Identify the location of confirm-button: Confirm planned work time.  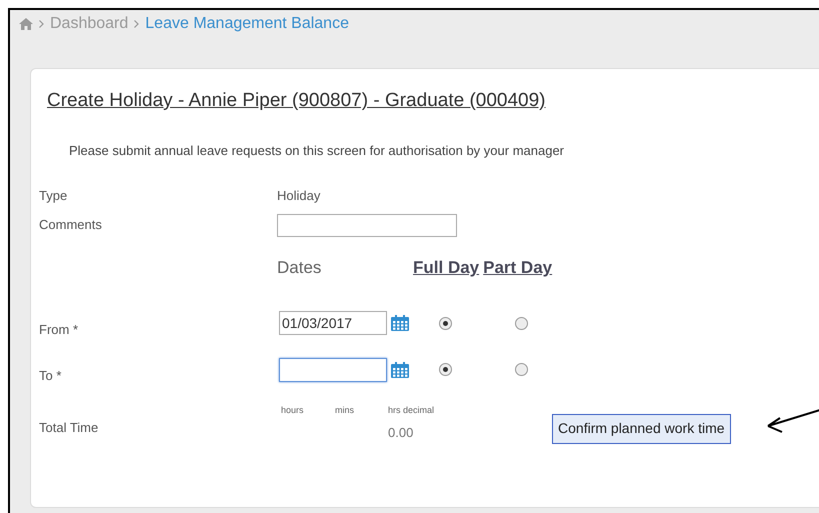
(641, 429).